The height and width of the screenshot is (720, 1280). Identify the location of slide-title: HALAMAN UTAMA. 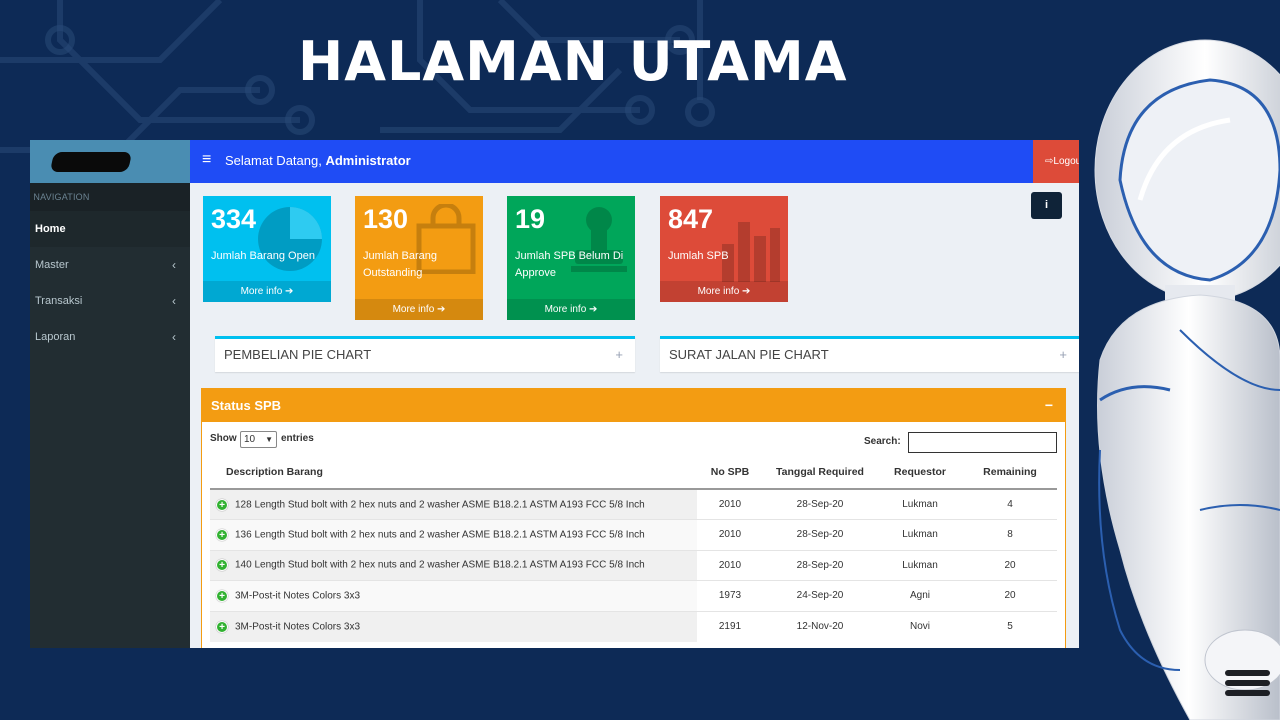
(573, 61).